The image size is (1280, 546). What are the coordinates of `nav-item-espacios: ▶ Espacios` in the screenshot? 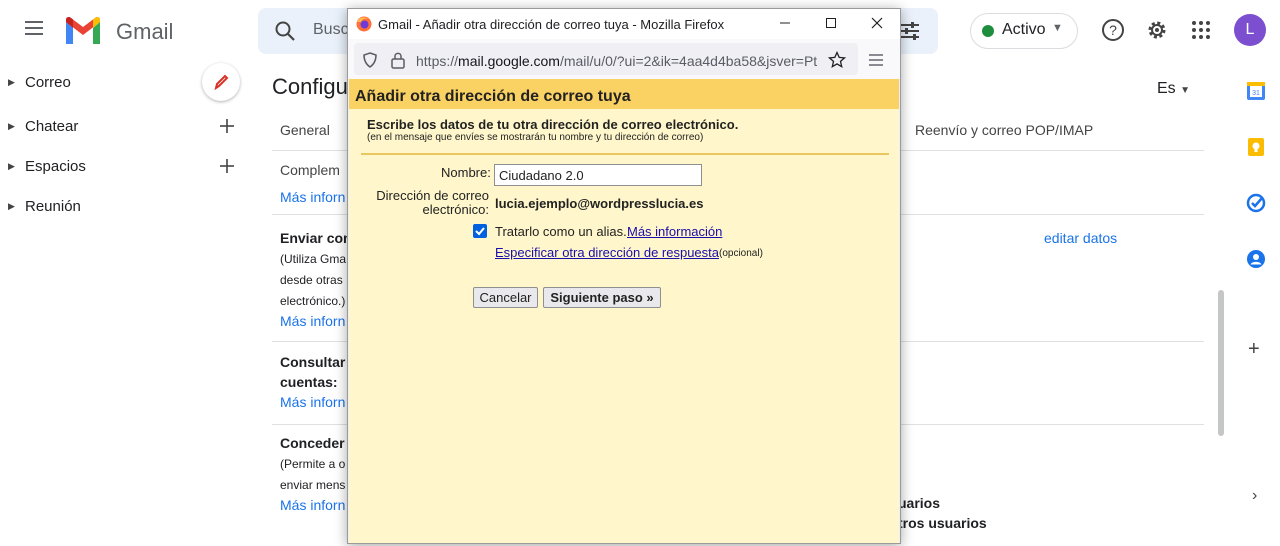 It's located at (47, 170).